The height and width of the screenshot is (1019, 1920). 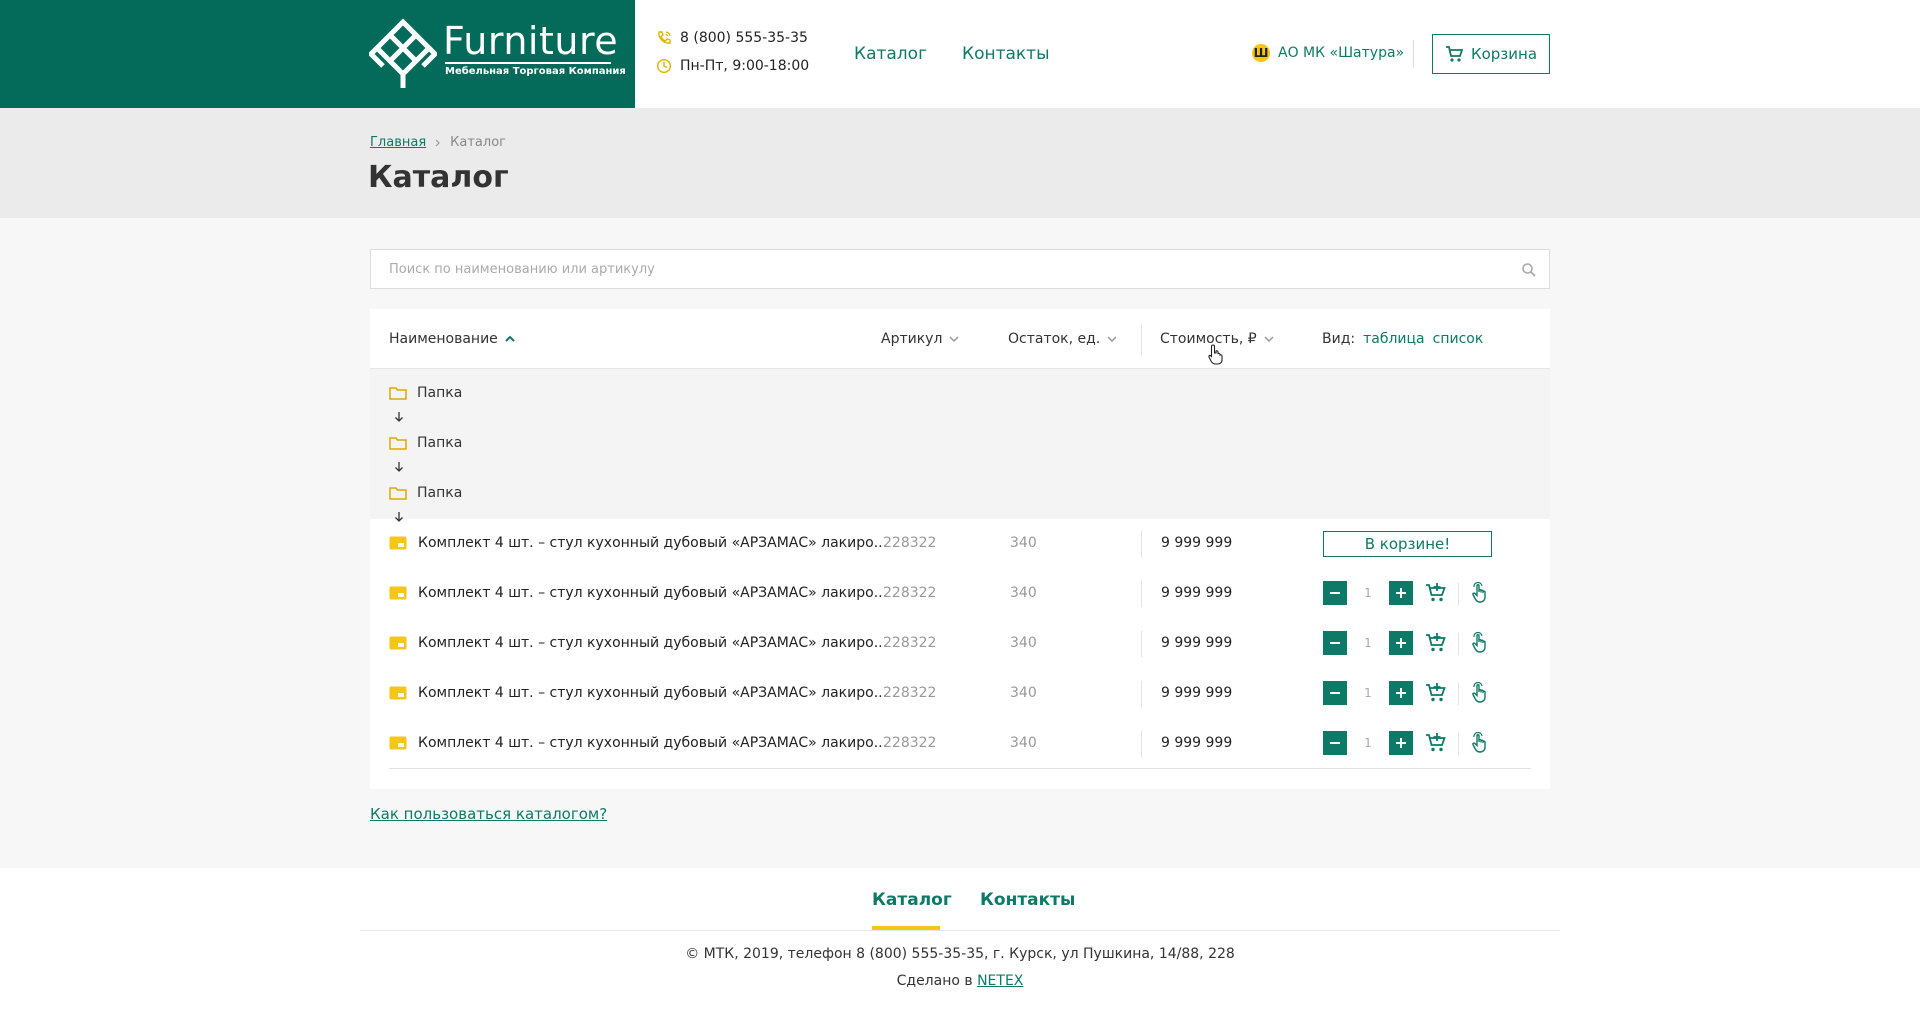 What do you see at coordinates (745, 66) in the screenshot?
I see `hours-text: Пн-Пт, 9:00-18:00` at bounding box center [745, 66].